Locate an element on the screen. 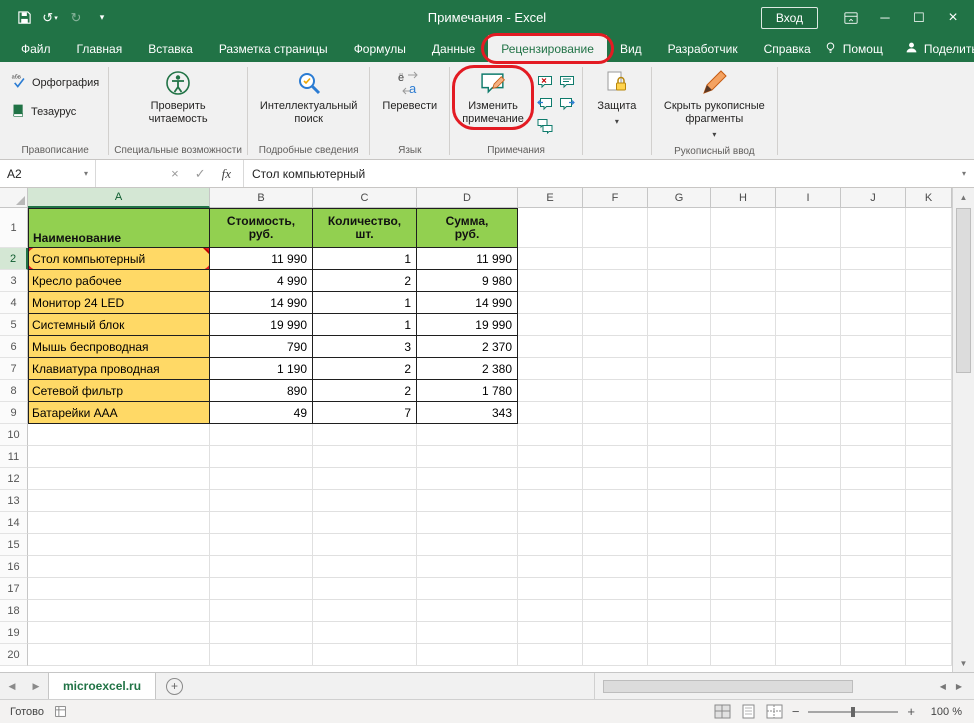  cell-D5: 19 990 is located at coordinates (467, 325).